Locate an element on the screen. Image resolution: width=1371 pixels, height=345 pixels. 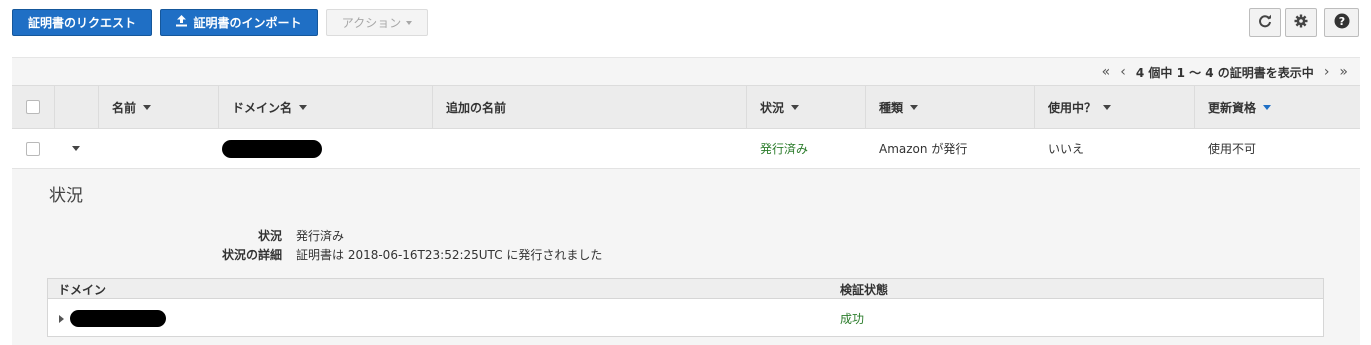
refresh-button is located at coordinates (1265, 22).